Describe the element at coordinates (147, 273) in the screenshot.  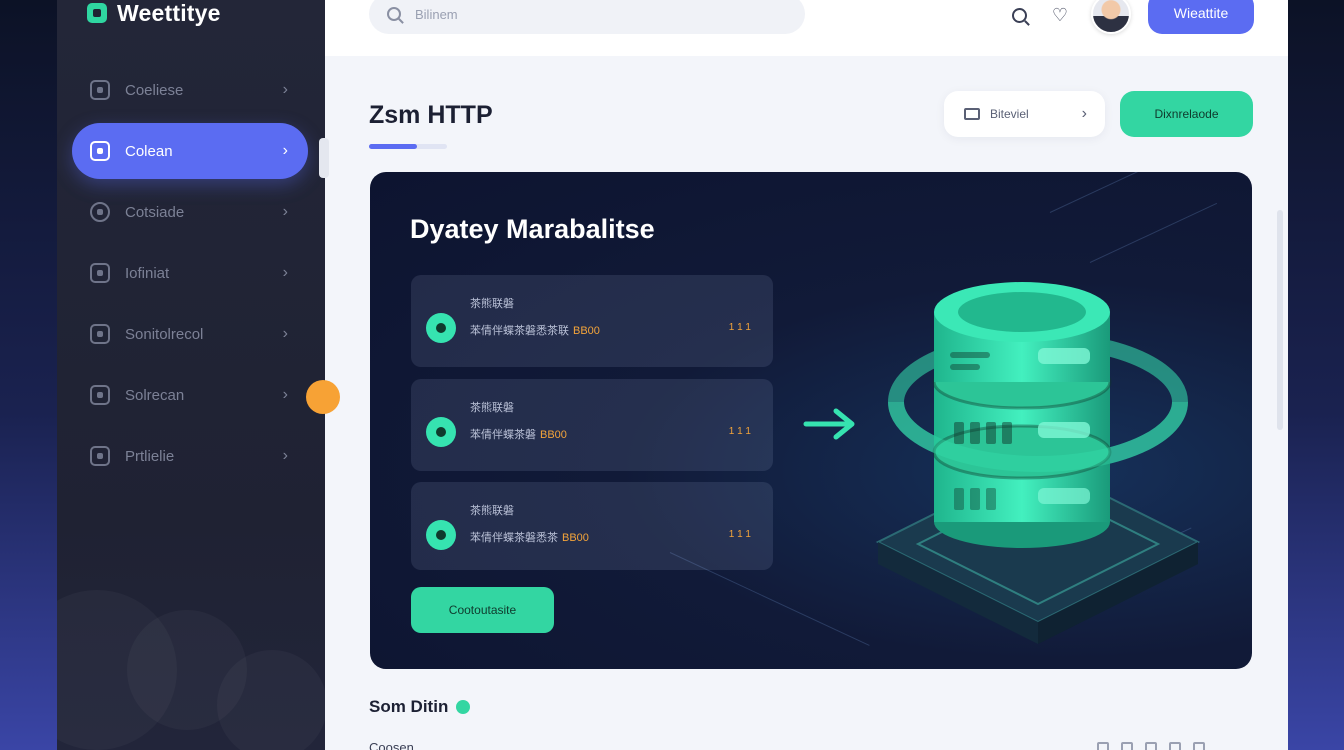
I see `sidebar-item-label: Iofiniat` at that location.